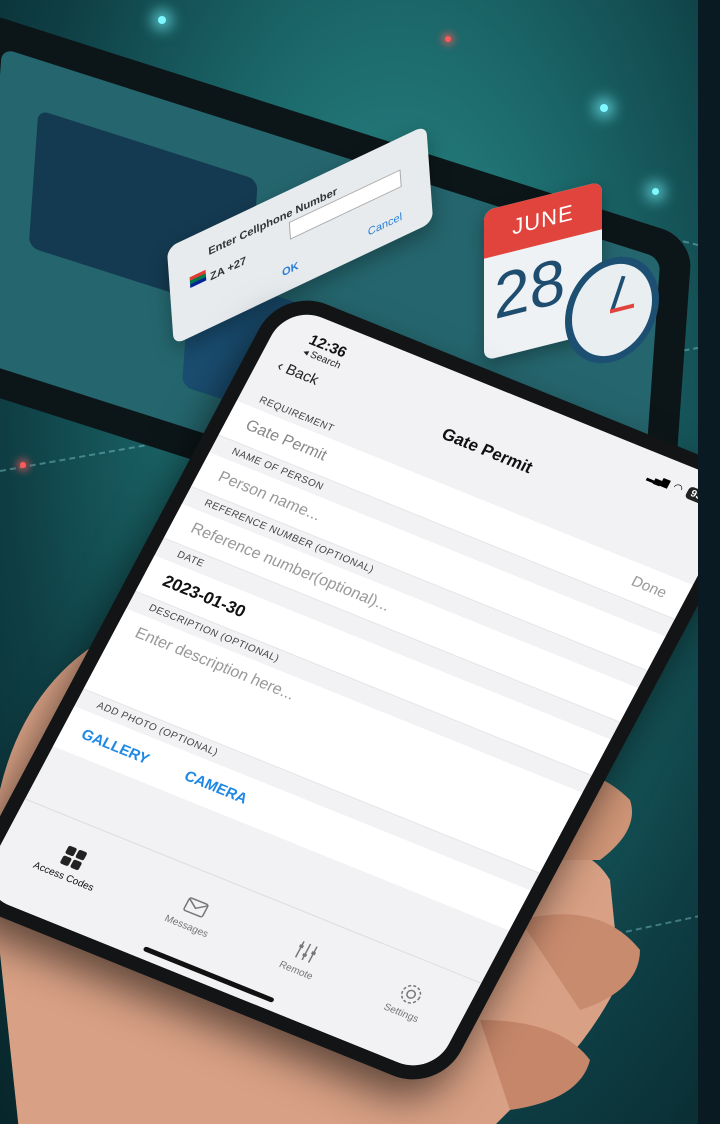 The image size is (720, 1124). I want to click on tab-access-codes: Access Codes, so click(70, 864).